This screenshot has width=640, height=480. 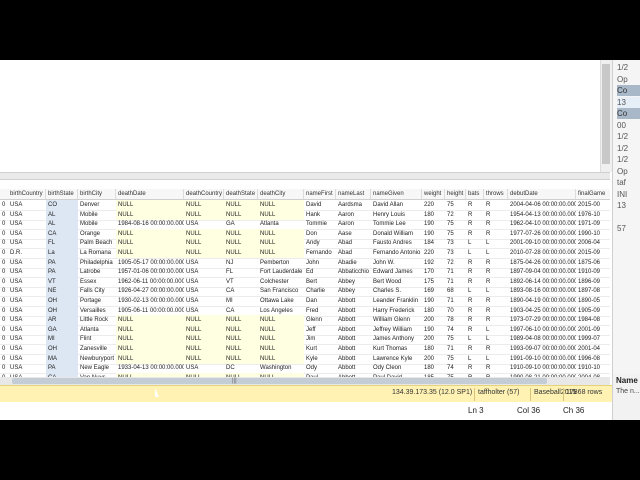 I want to click on grid-scroll-thumb, so click(x=279, y=381).